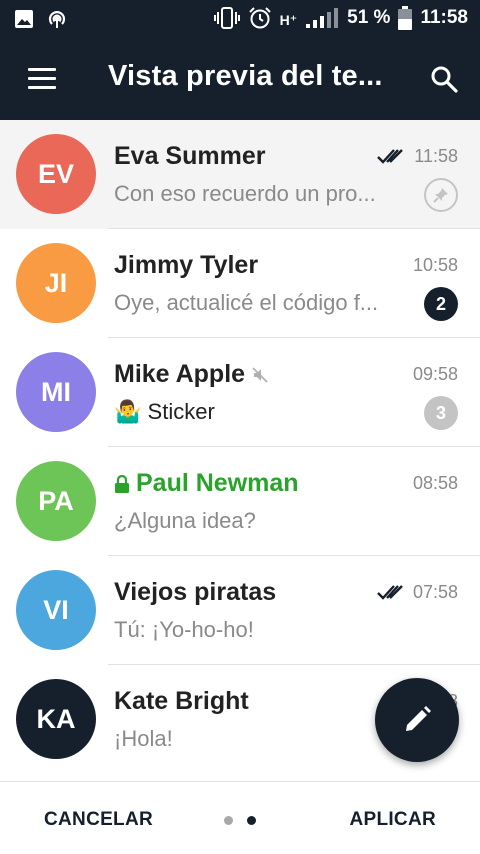  I want to click on avatar: VI, so click(56, 610).